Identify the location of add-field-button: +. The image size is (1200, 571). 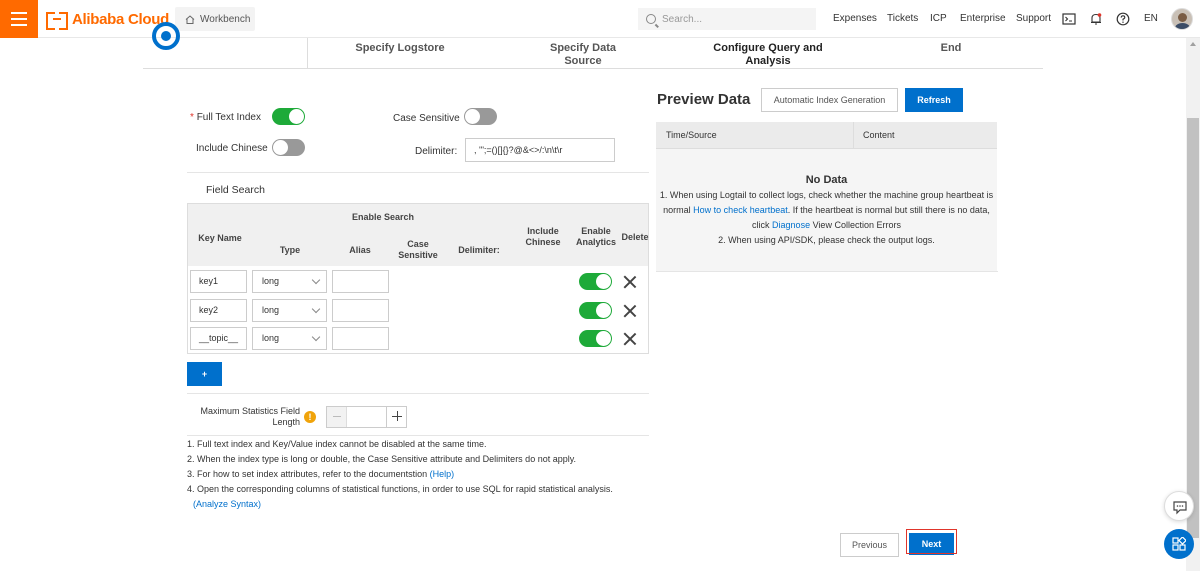
(204, 374).